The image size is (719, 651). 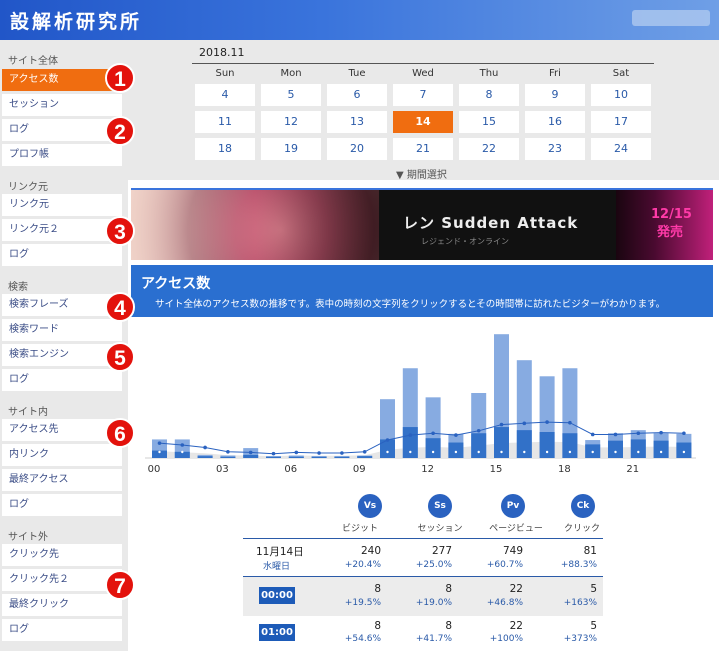 I want to click on calendar-day: 17, so click(x=621, y=122).